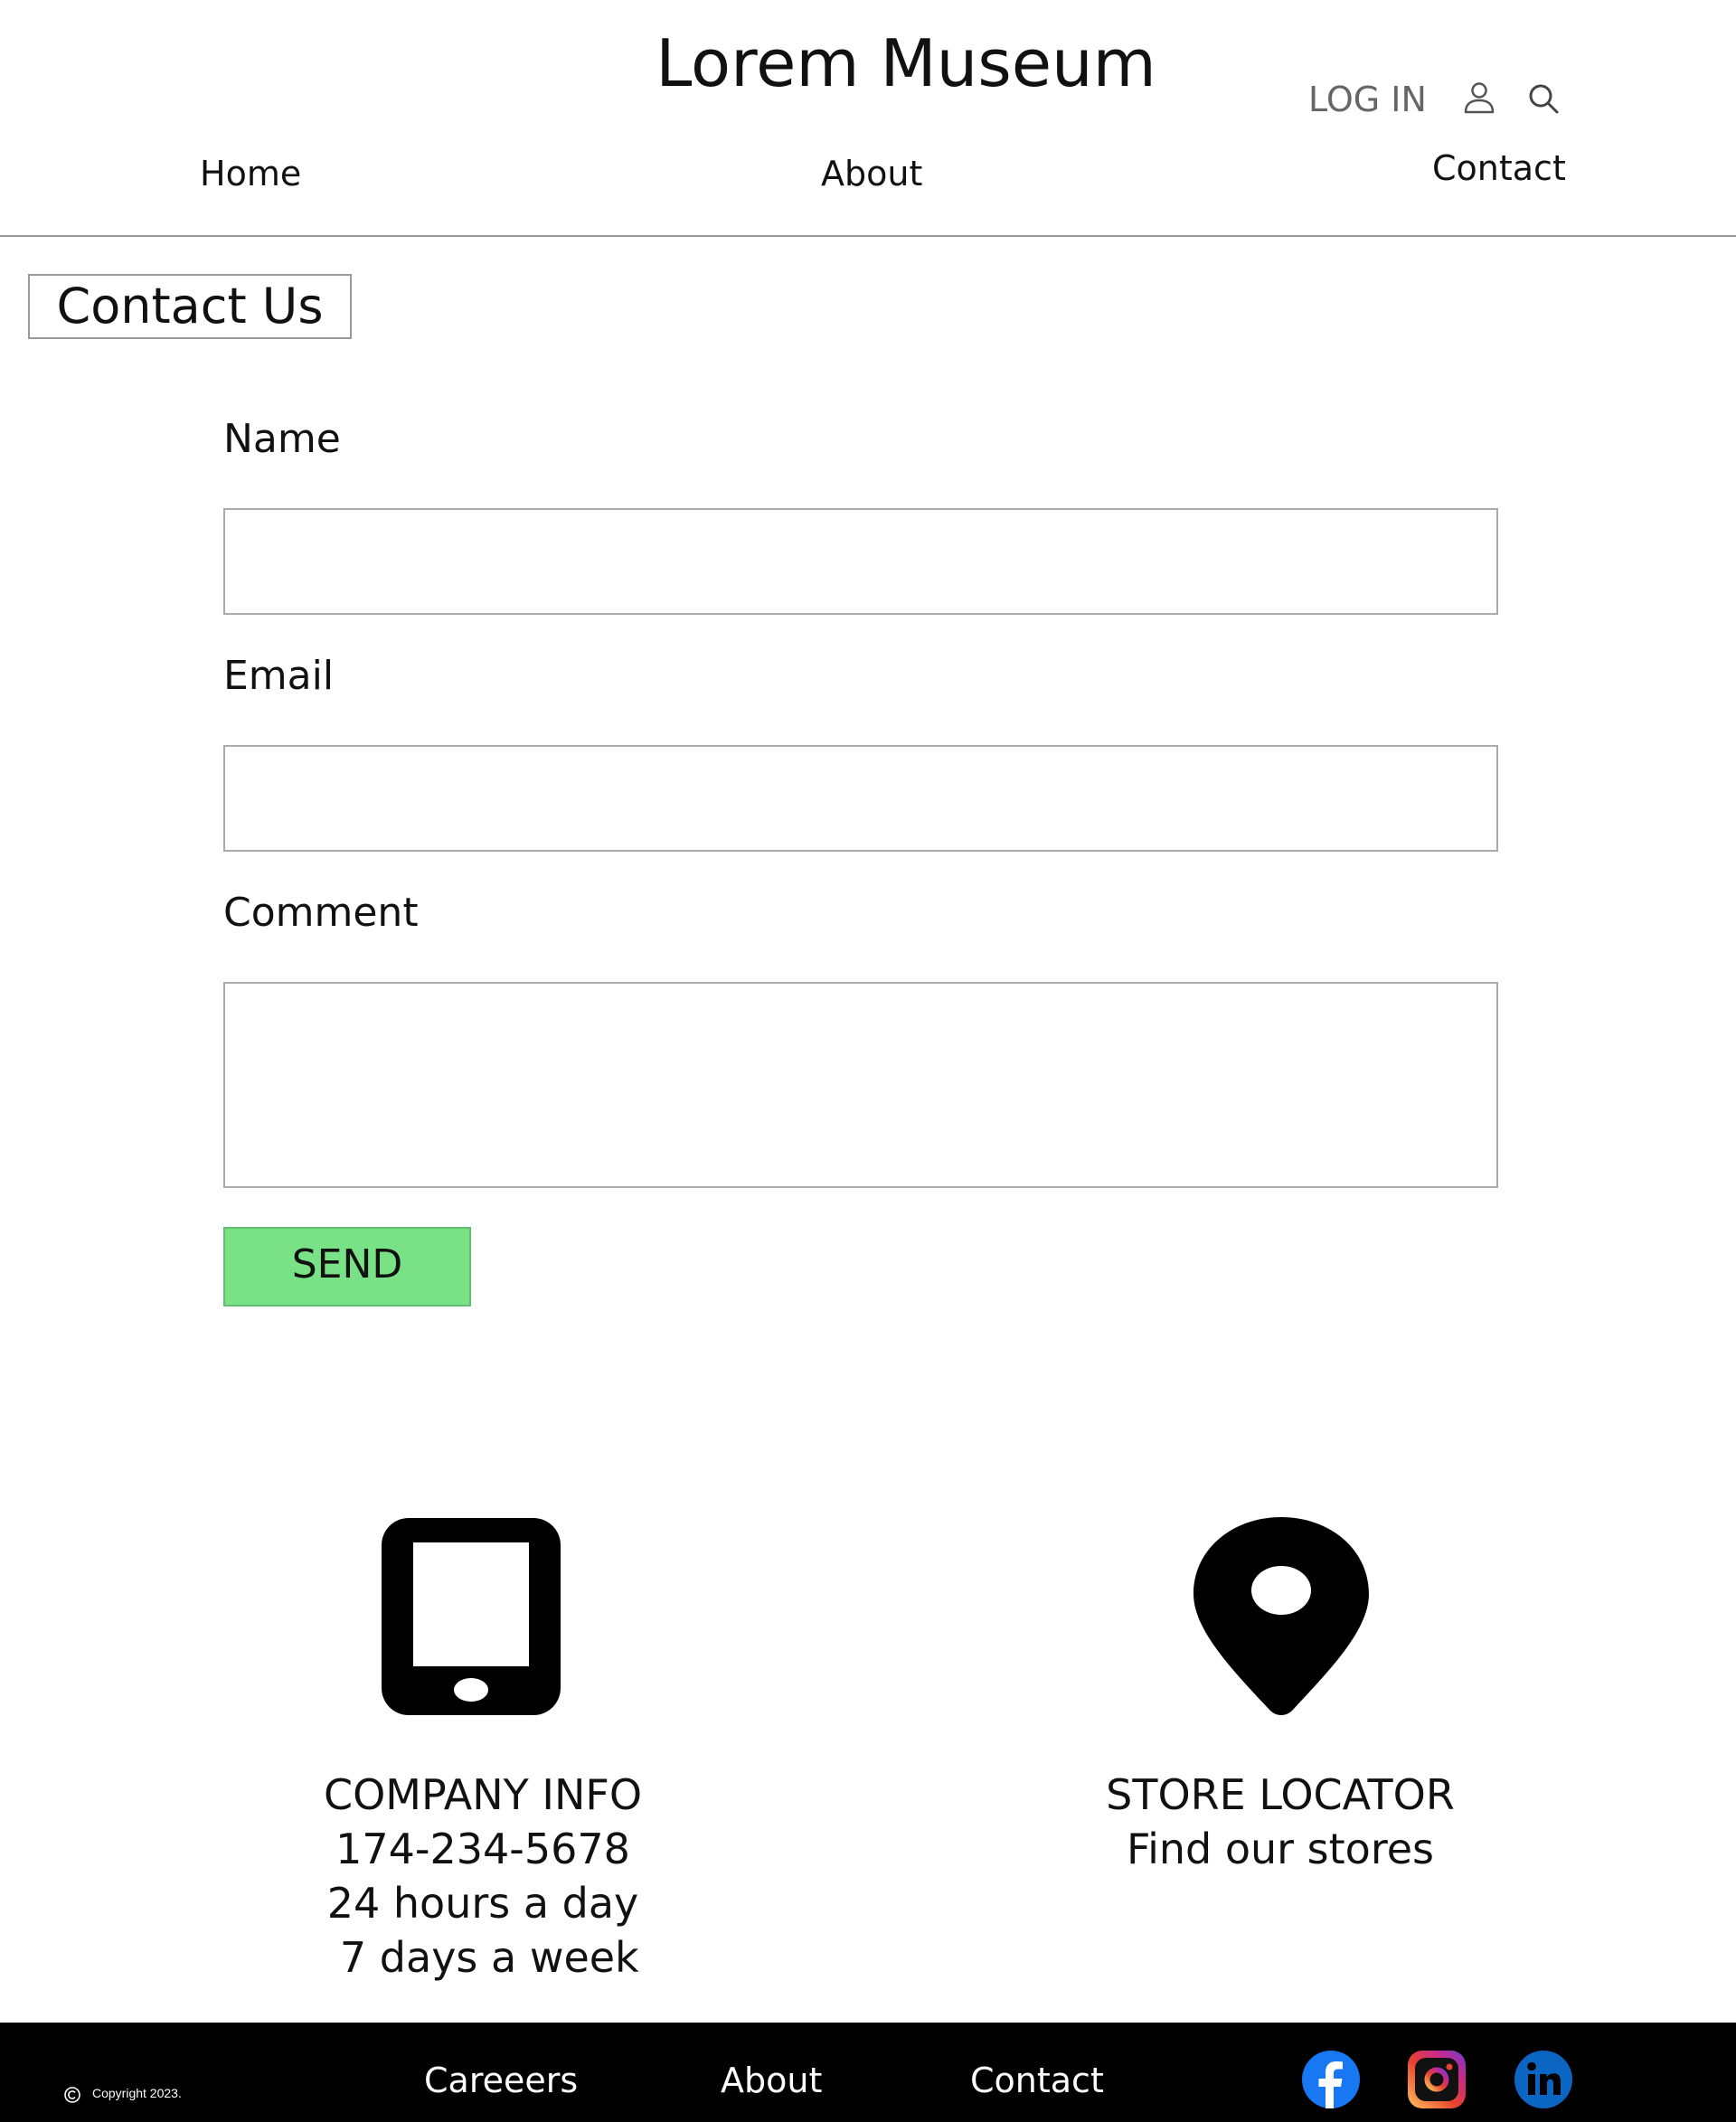  I want to click on company-days: 7 days a week, so click(483, 1957).